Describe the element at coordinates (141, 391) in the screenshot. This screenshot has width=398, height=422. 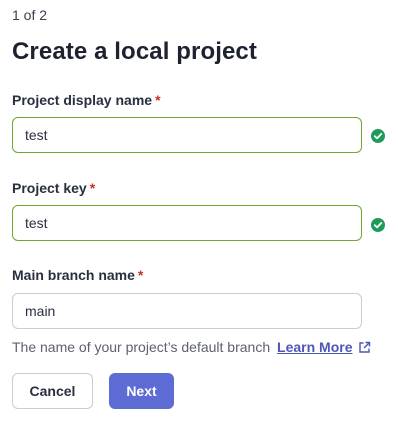
I see `next-button: Next` at that location.